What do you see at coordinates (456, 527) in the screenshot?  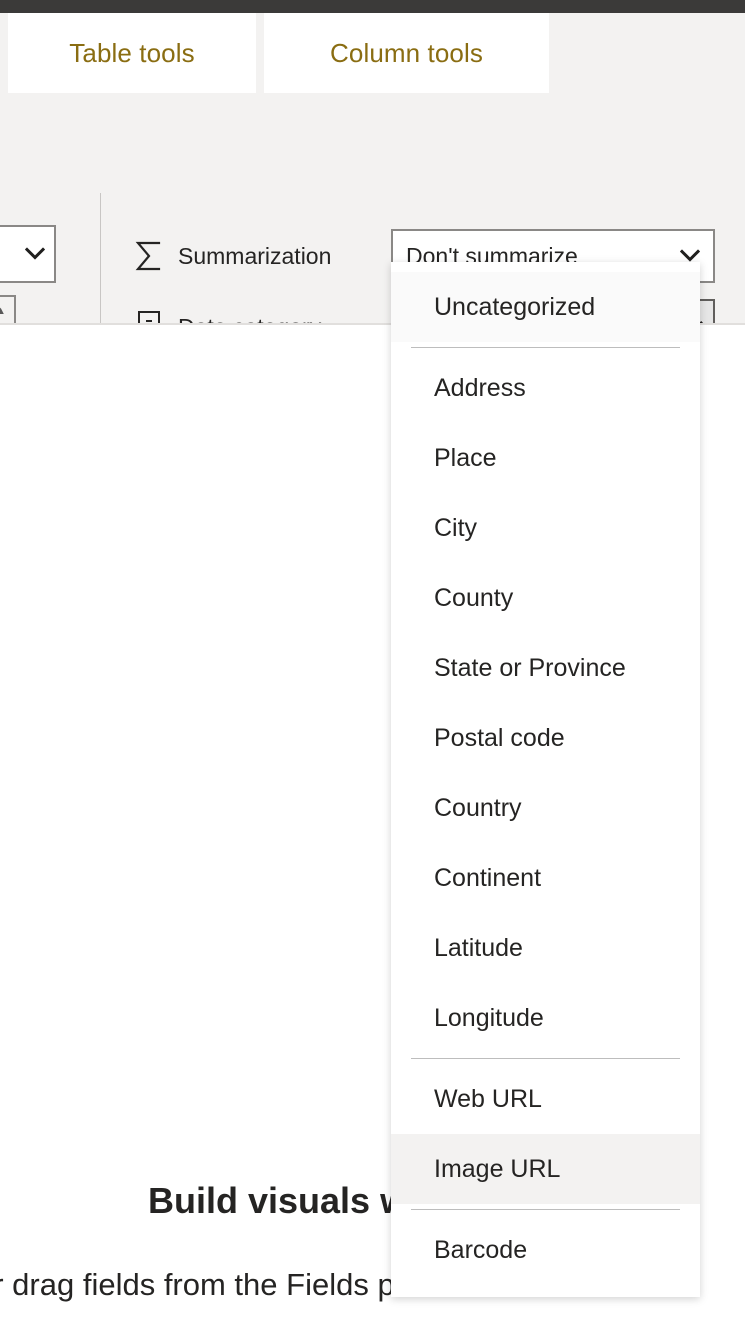 I see `dropdown-item-label: City` at bounding box center [456, 527].